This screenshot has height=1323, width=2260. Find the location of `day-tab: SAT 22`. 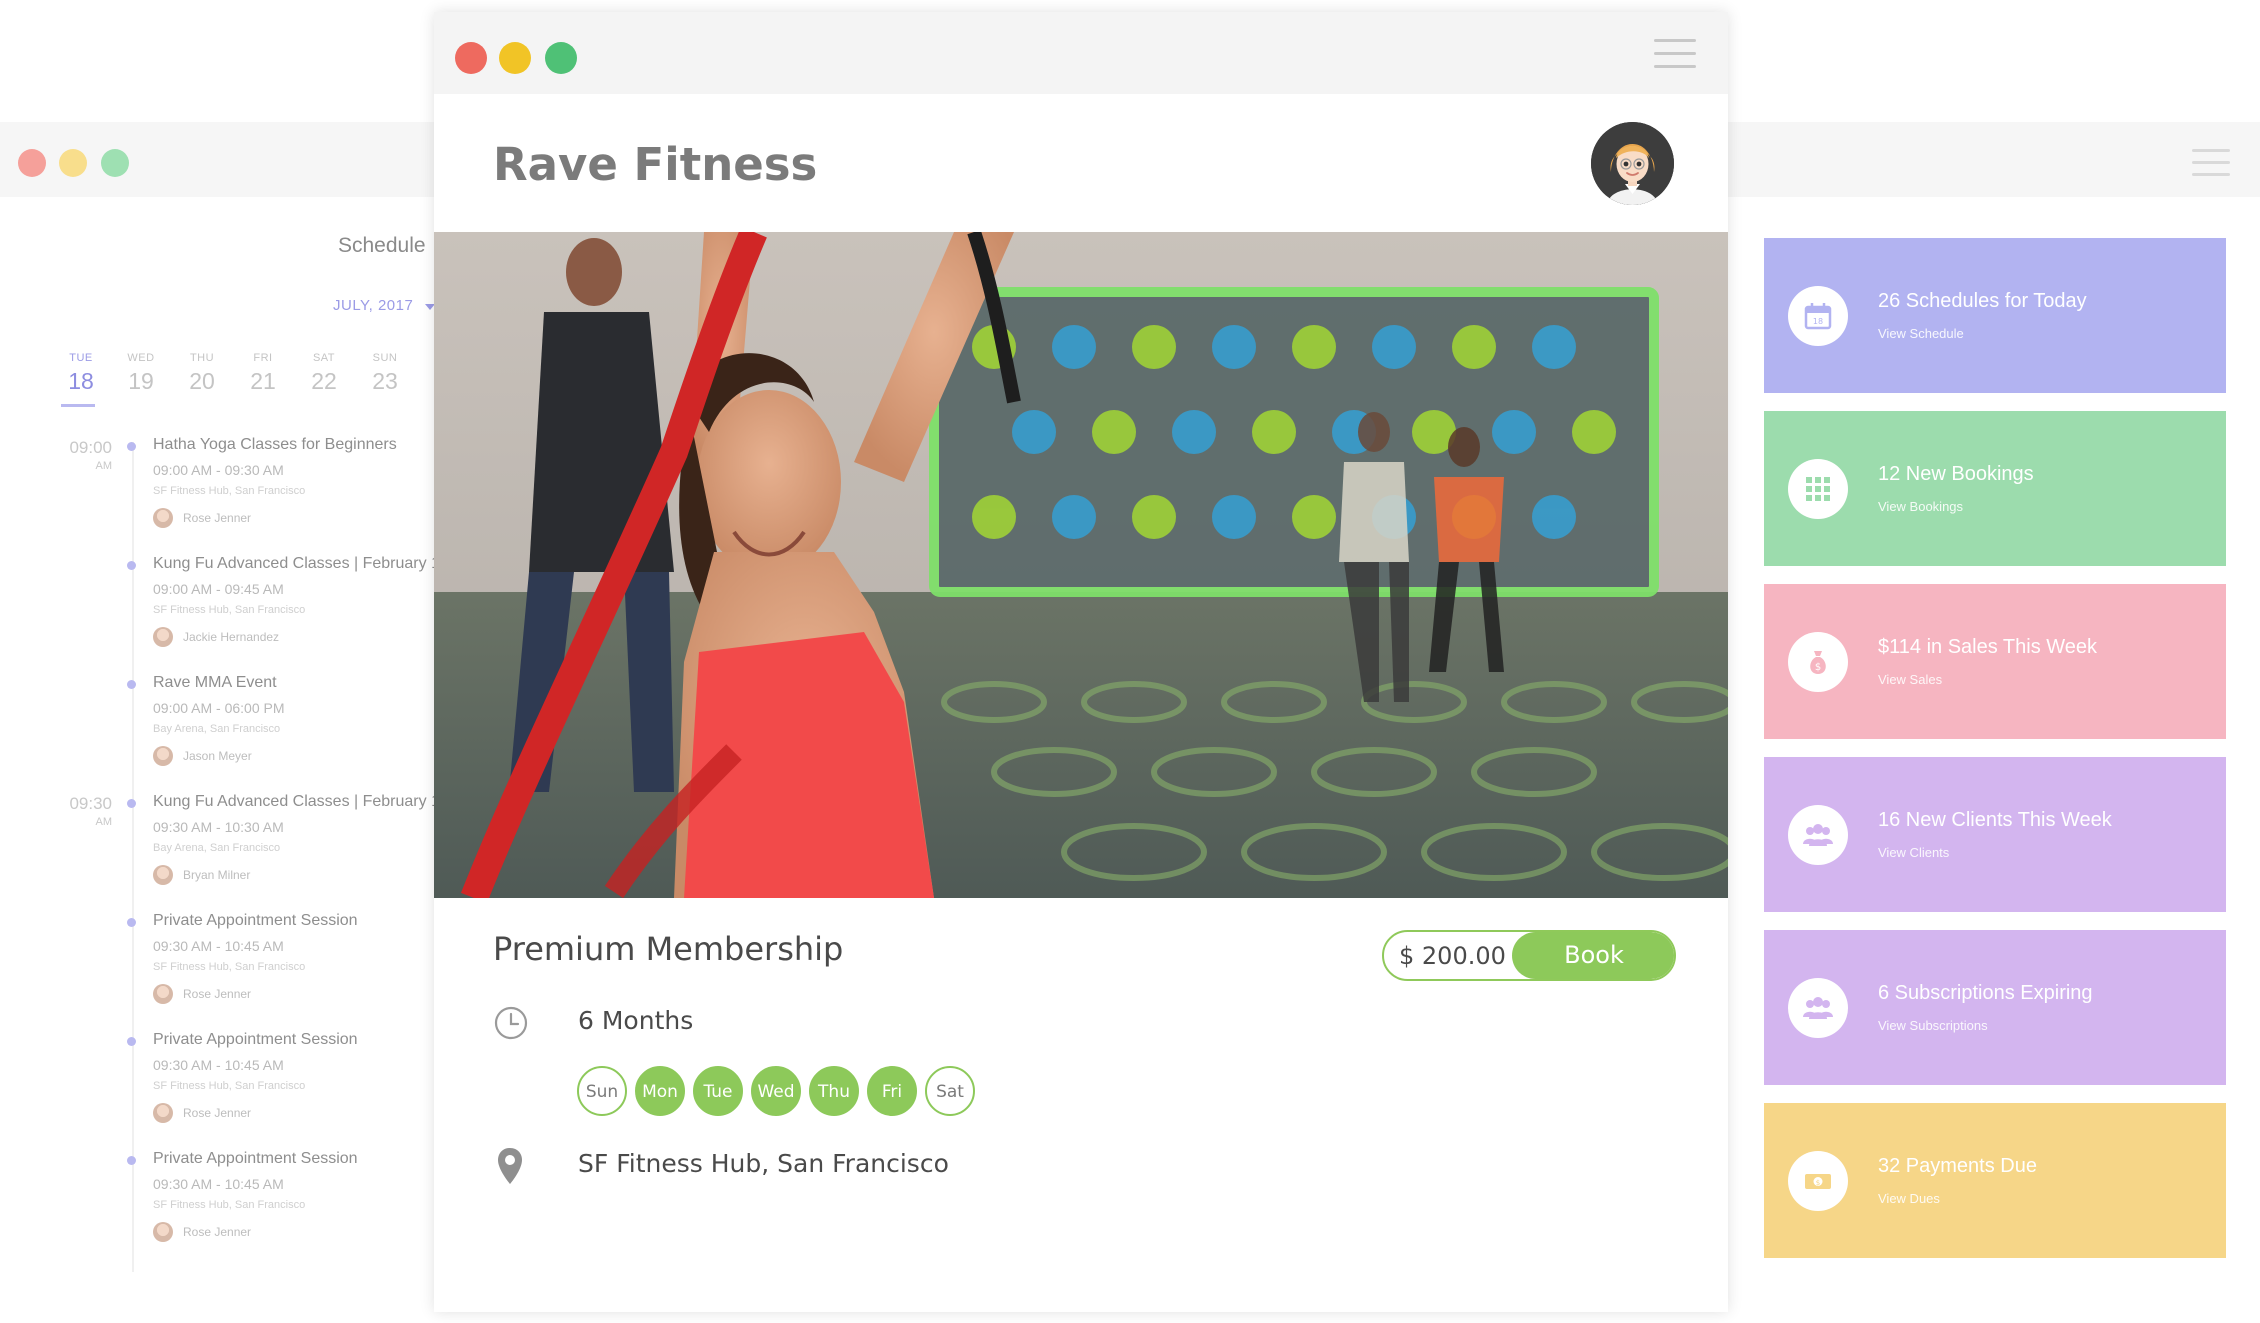

day-tab: SAT 22 is located at coordinates (324, 373).